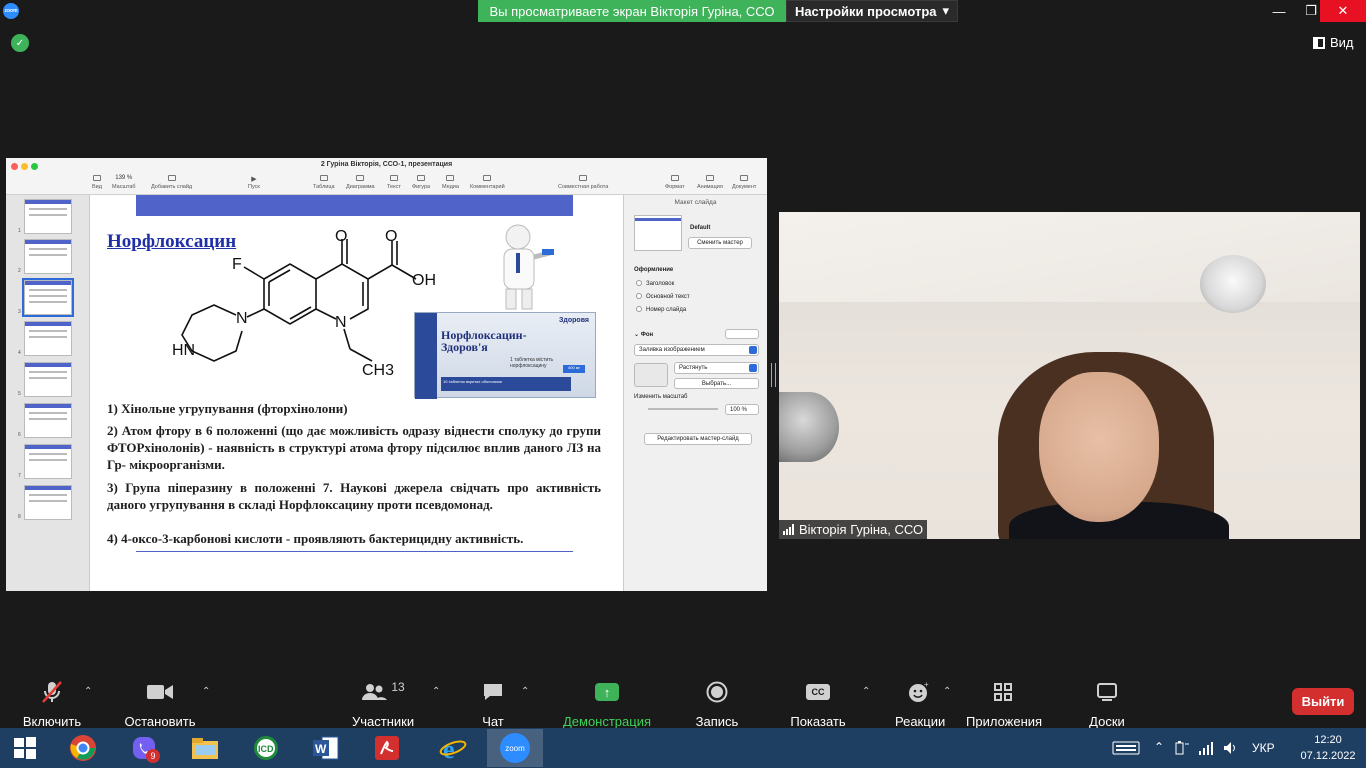 The image size is (1366, 768). I want to click on box-name: Норфлоксацин- Здоров'я, so click(484, 341).